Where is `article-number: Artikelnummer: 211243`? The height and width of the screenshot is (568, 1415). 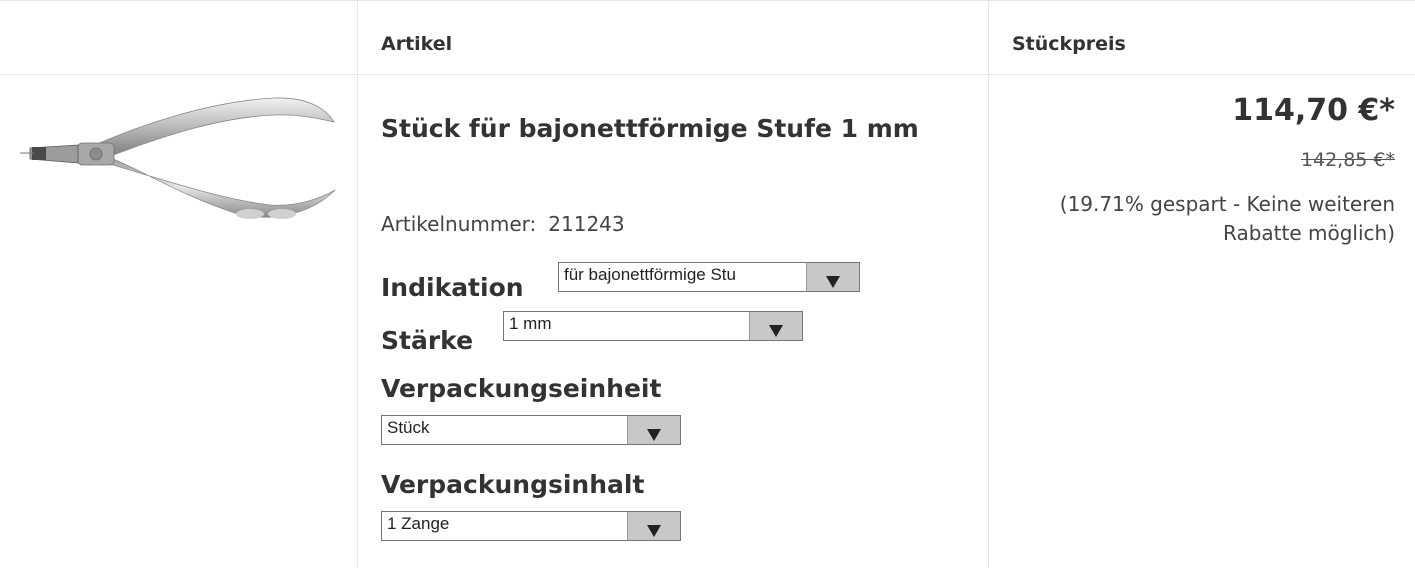 article-number: Artikelnummer: 211243 is located at coordinates (503, 224).